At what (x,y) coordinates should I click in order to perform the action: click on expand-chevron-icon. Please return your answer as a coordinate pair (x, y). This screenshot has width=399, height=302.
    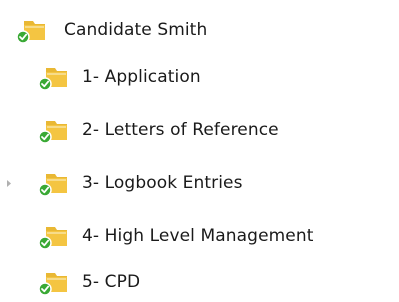
    Looking at the image, I should click on (9, 183).